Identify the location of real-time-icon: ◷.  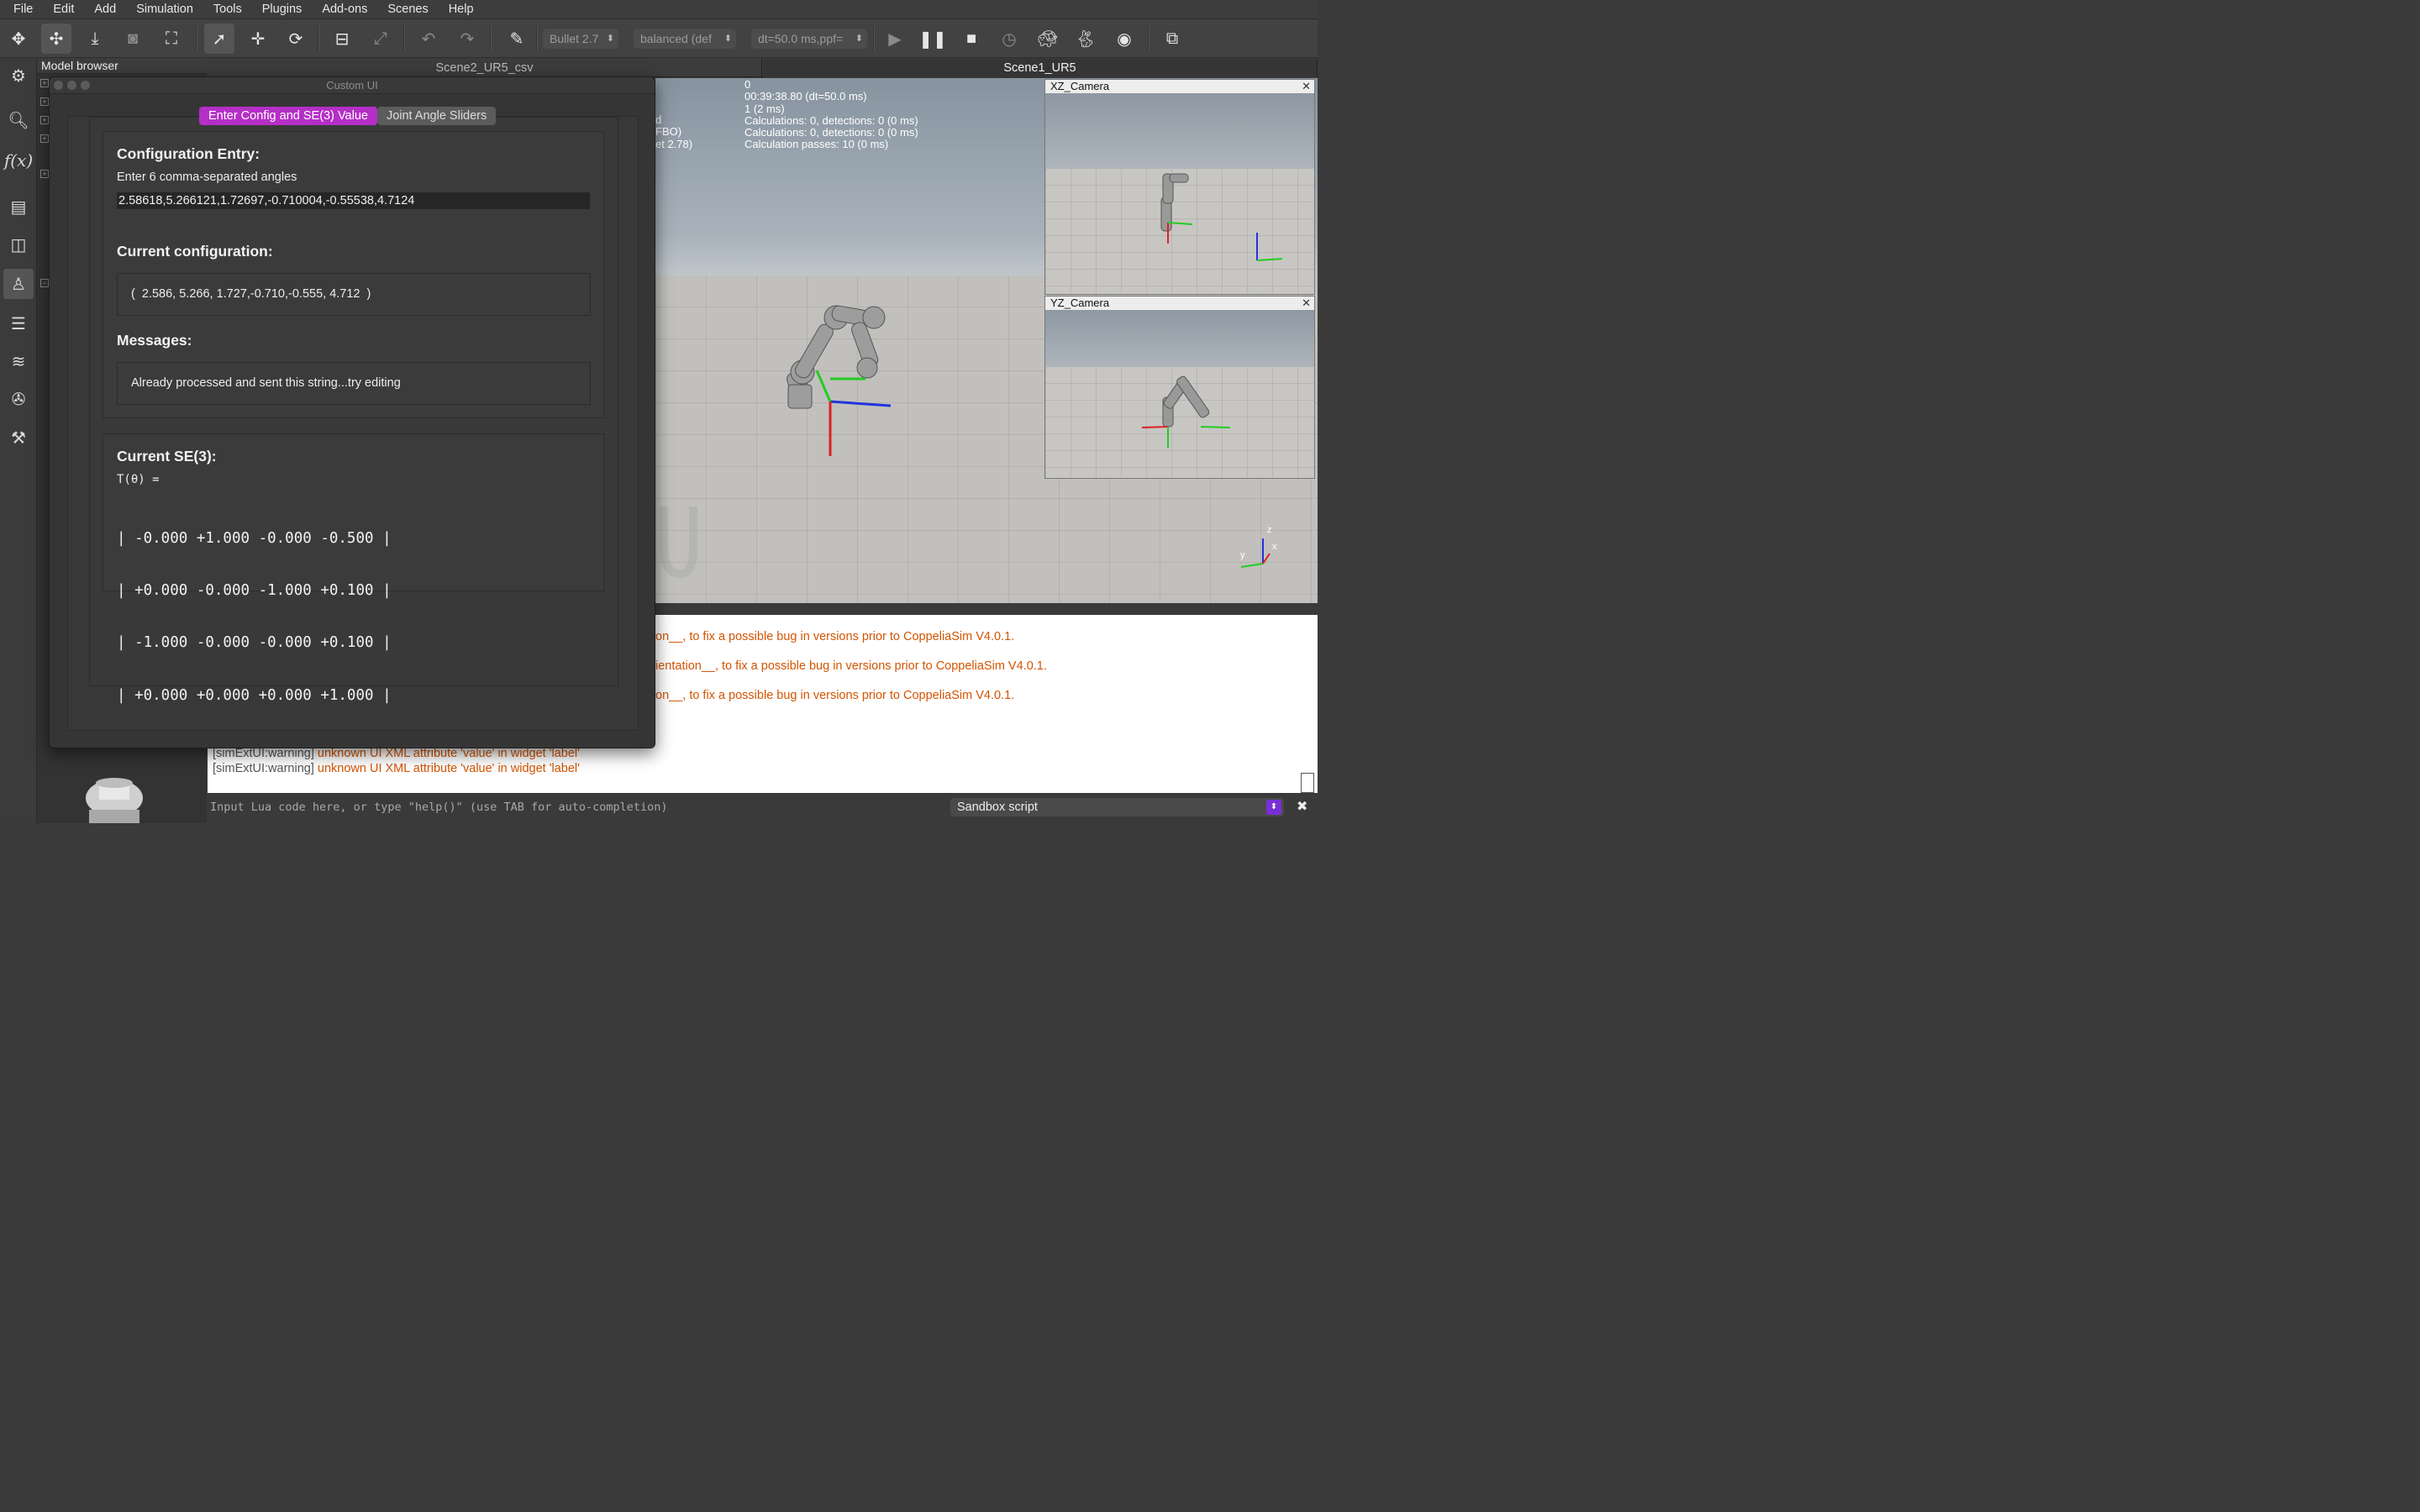
(1009, 39).